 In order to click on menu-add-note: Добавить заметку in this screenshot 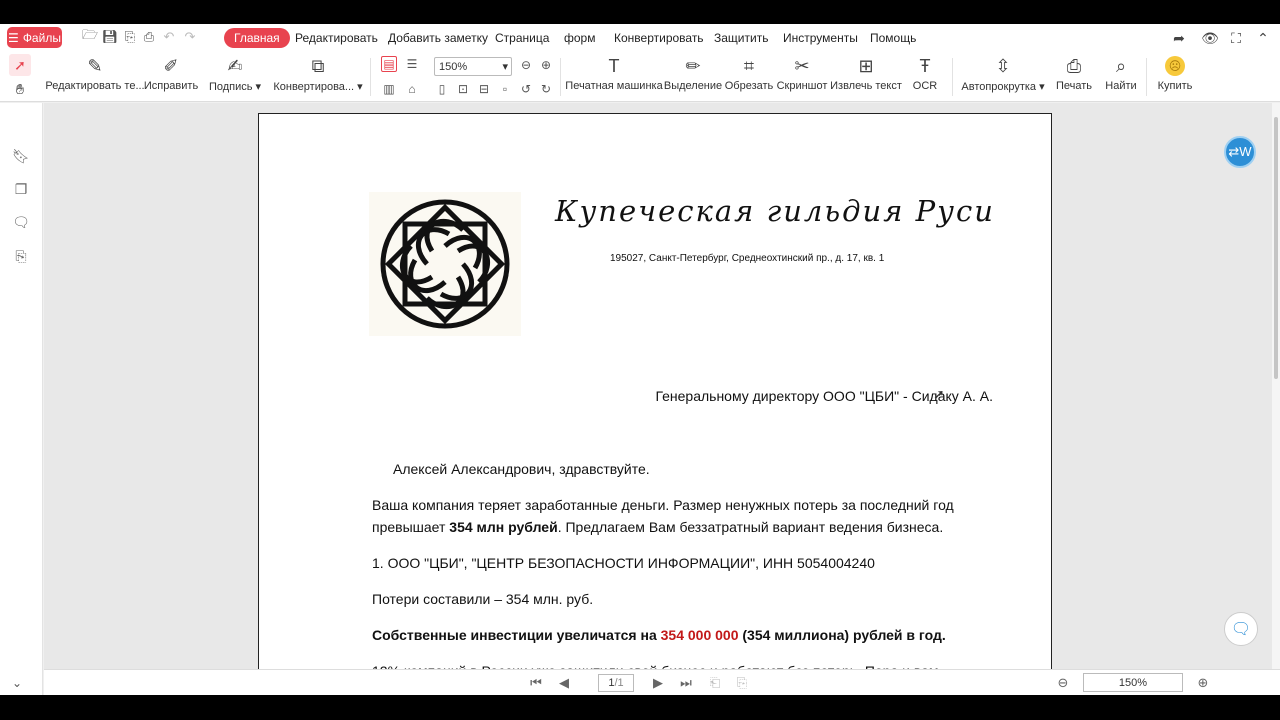, I will do `click(438, 38)`.